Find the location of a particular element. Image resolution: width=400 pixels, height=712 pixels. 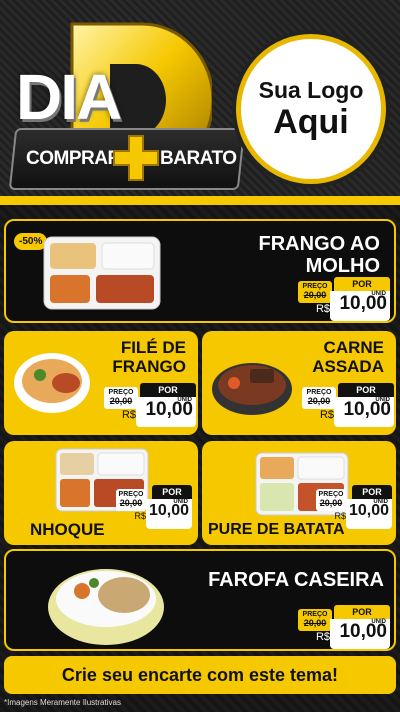

product-title: NHOQUE is located at coordinates (67, 529).